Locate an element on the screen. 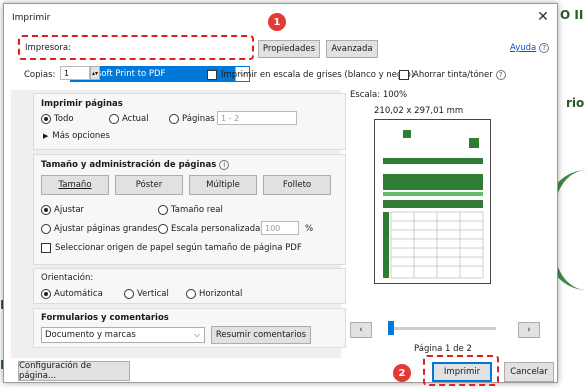 The image size is (587, 389). dialog-title: Imprimir is located at coordinates (31, 18).